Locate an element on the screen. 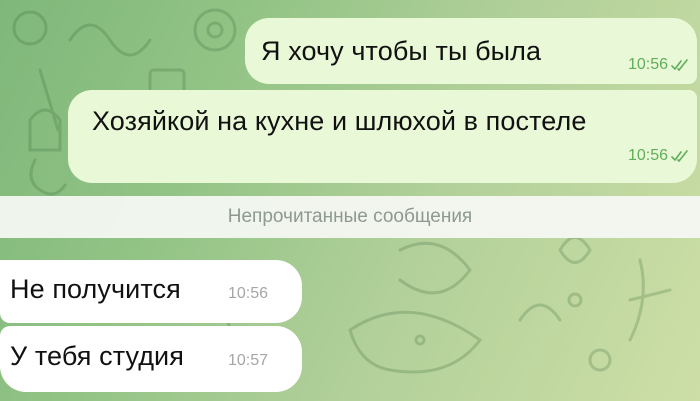 The height and width of the screenshot is (401, 700). message-bubble-outgoing: Я хочу чтобы ты была 10:56 is located at coordinates (471, 51).